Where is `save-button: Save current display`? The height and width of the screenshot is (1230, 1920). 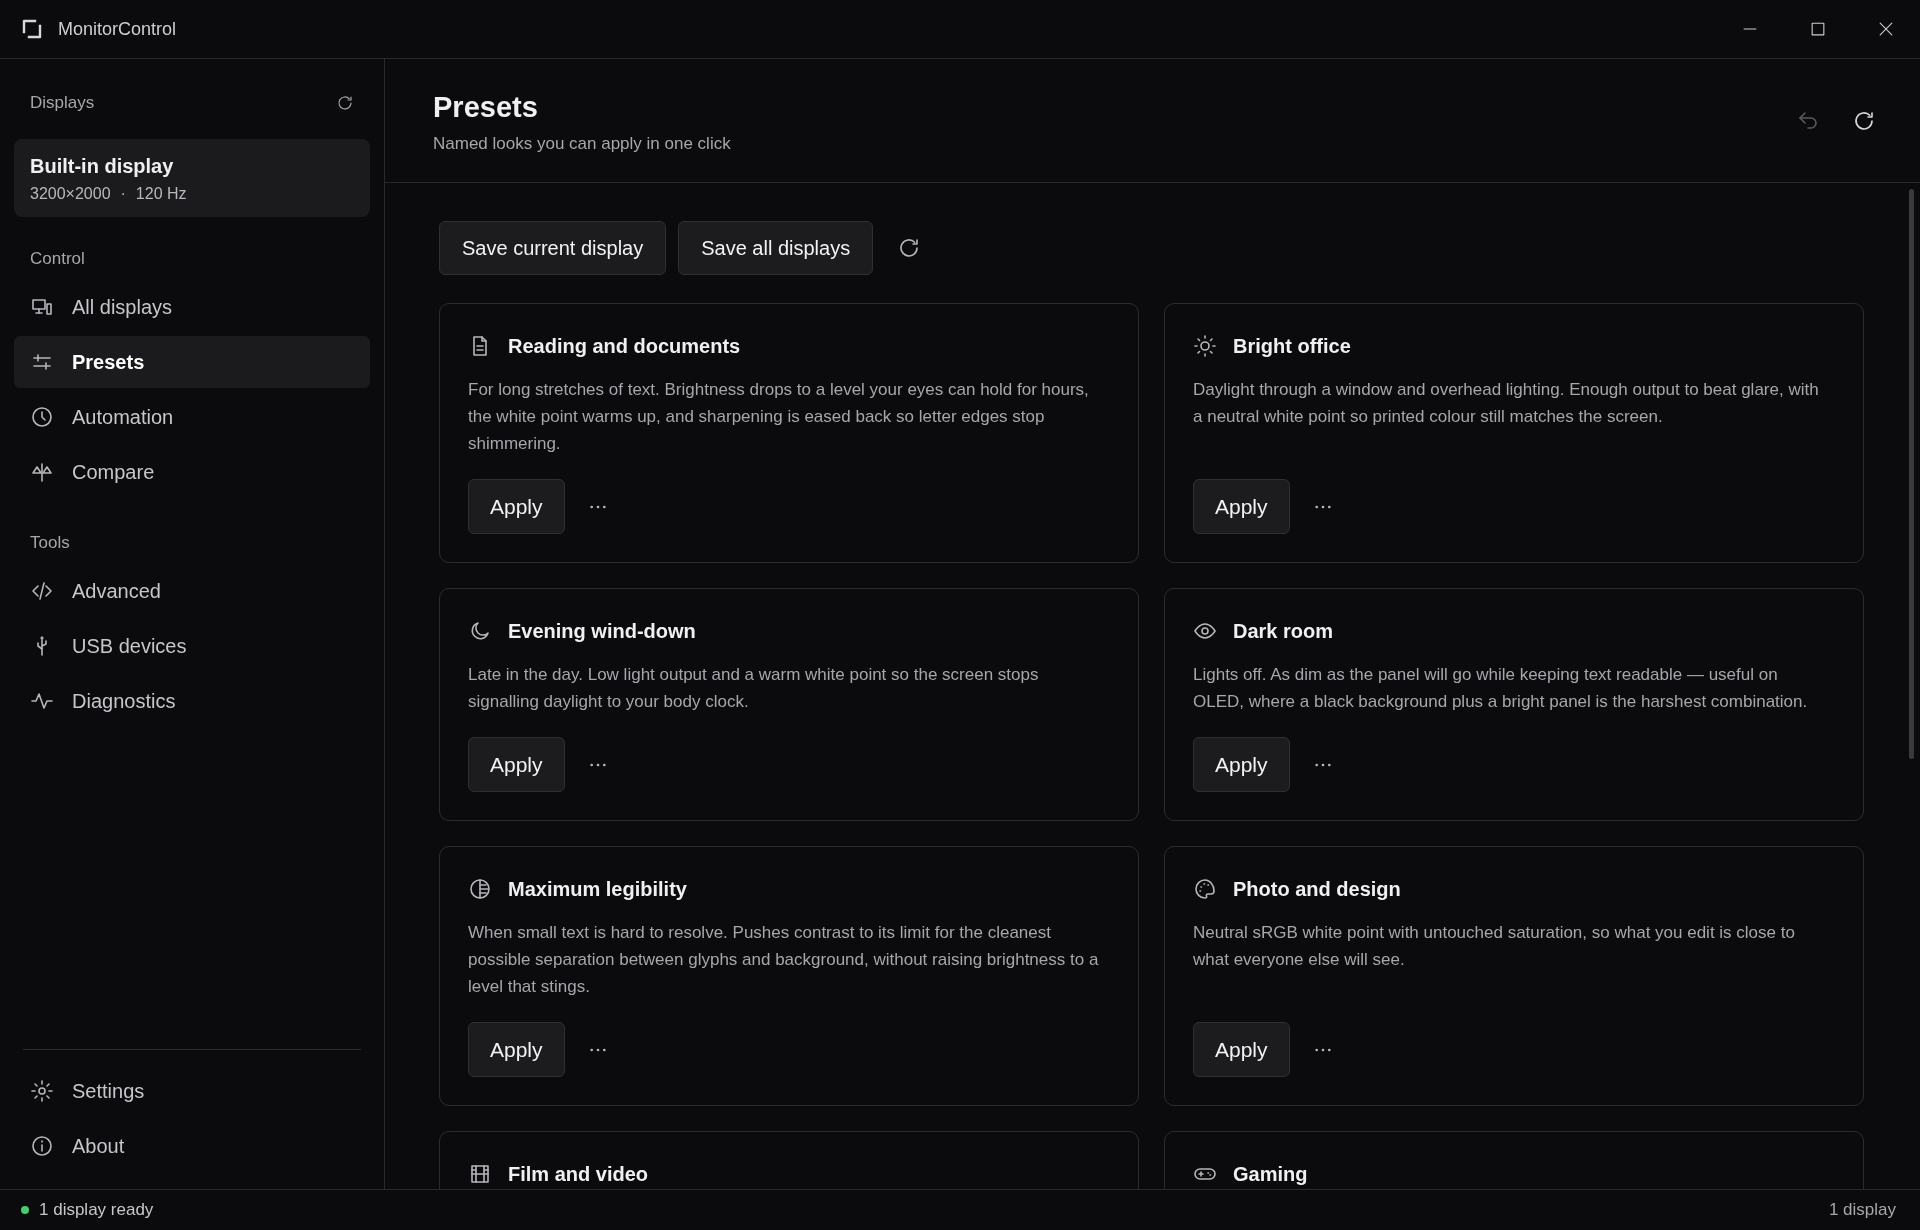
save-button: Save current display is located at coordinates (553, 248).